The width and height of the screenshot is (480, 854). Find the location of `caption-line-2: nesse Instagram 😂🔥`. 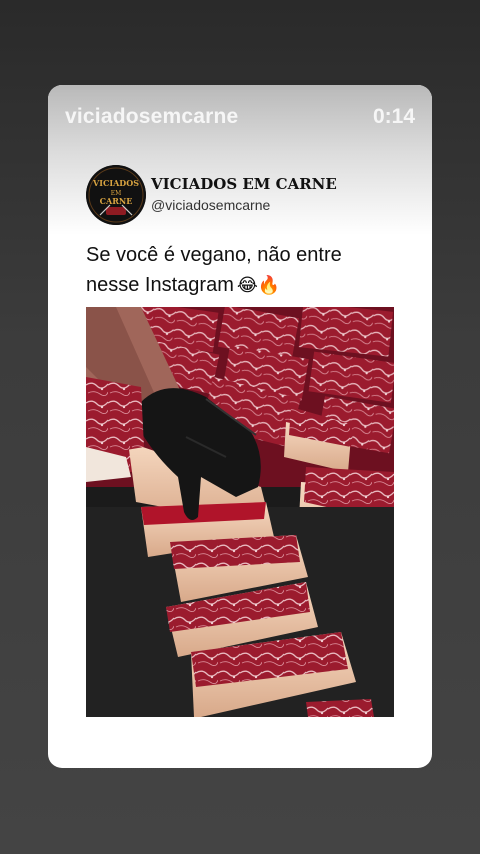

caption-line-2: nesse Instagram 😂🔥 is located at coordinates (246, 285).